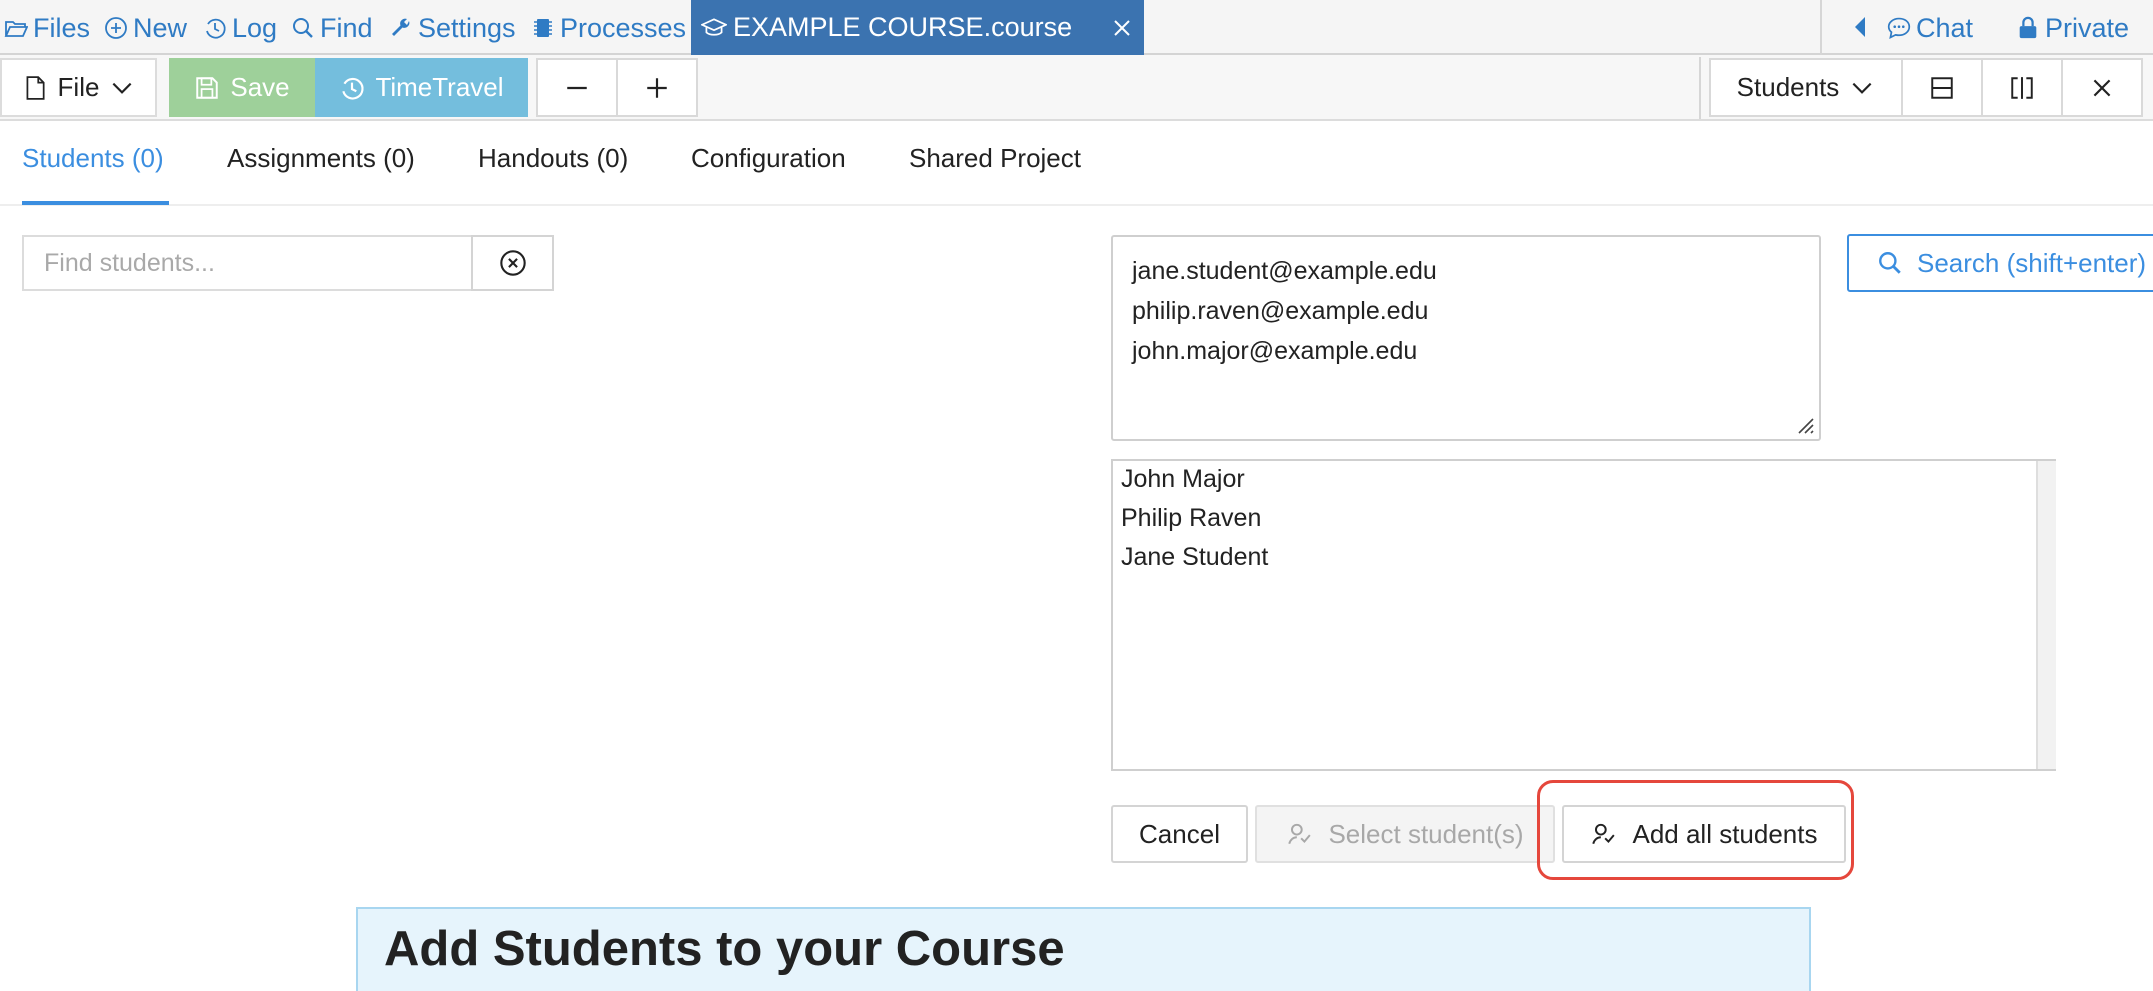 Image resolution: width=2153 pixels, height=991 pixels. I want to click on close-frame-button, so click(2102, 87).